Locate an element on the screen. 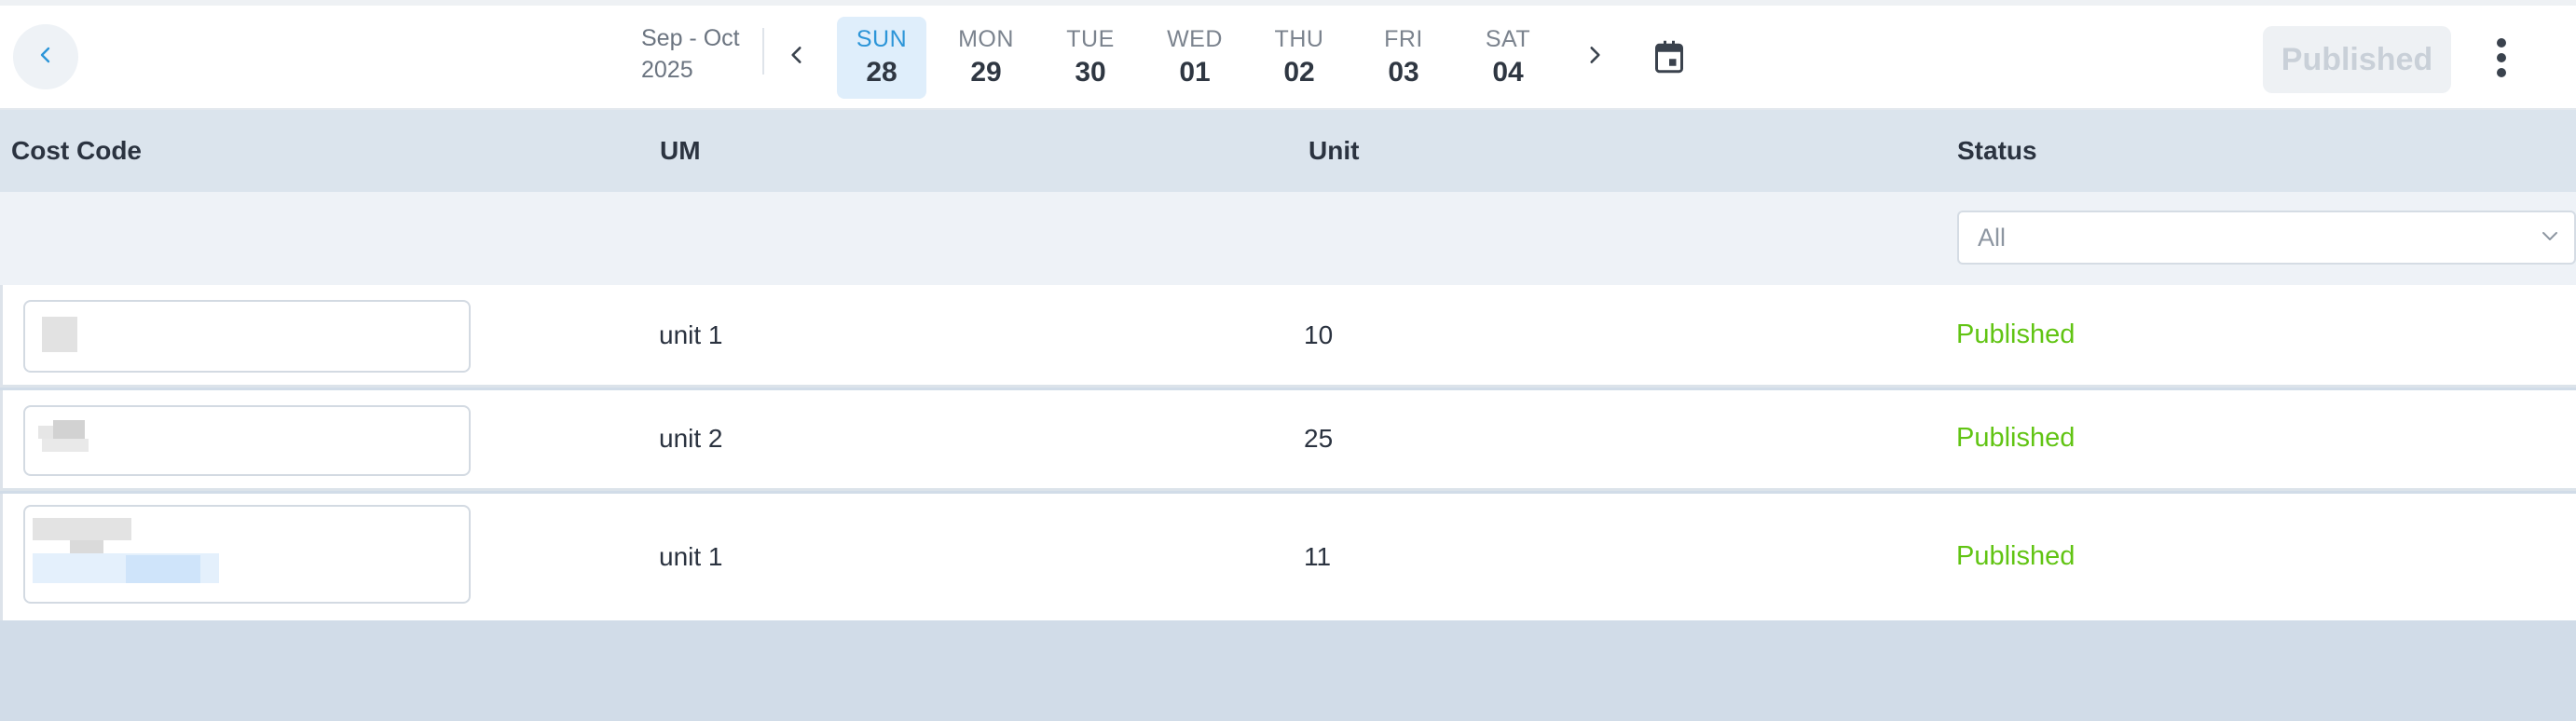 The image size is (2576, 721). day-mon: MON 29 is located at coordinates (986, 58).